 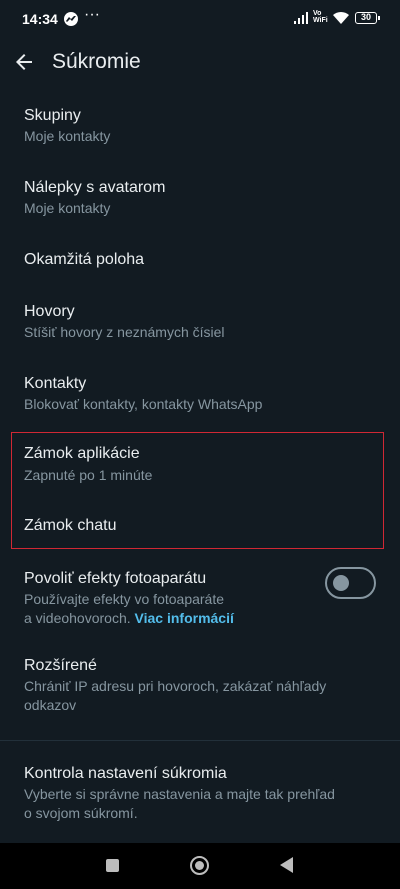 I want to click on setting-avatar-stickers: Nálepky s avatarom Moje kontakty, so click(x=200, y=202).